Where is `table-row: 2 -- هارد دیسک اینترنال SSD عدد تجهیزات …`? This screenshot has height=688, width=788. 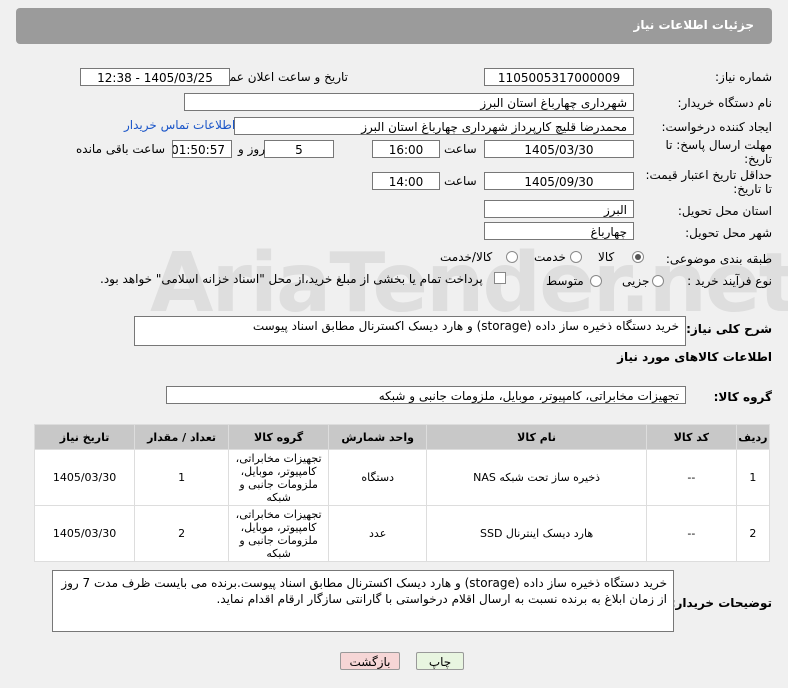
table-row: 2 -- هارد دیسک اینترنال SSD عدد تجهیزات … is located at coordinates (402, 533).